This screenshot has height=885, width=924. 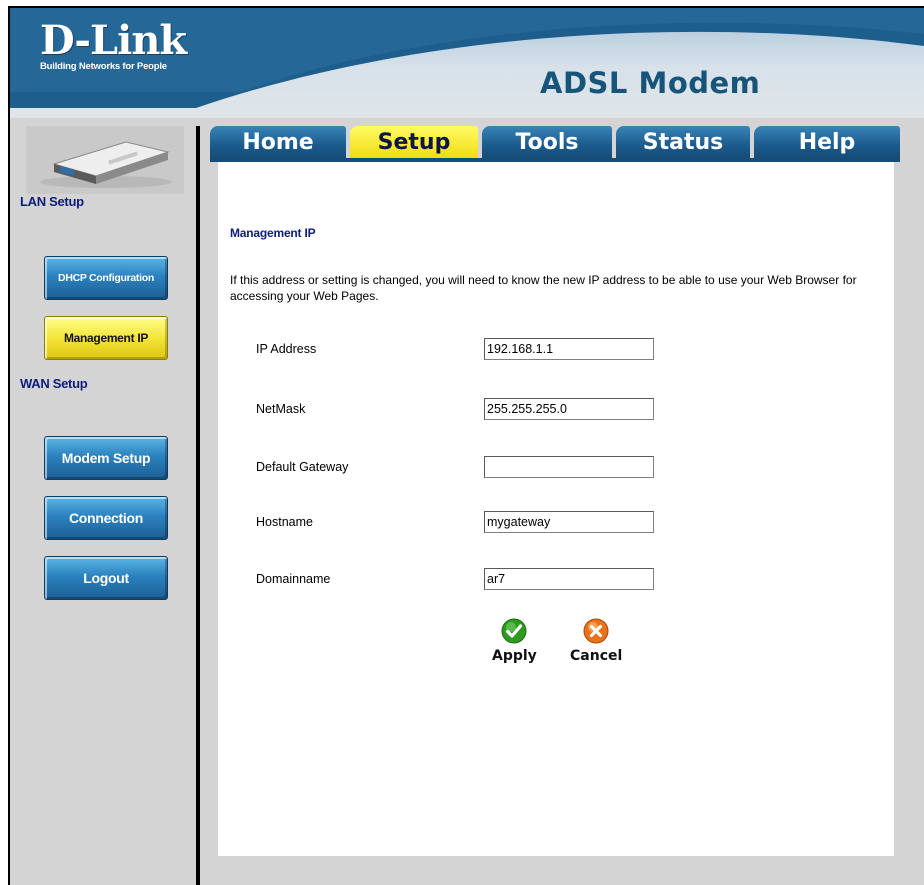 I want to click on domainname-label: Domainname, so click(x=293, y=579).